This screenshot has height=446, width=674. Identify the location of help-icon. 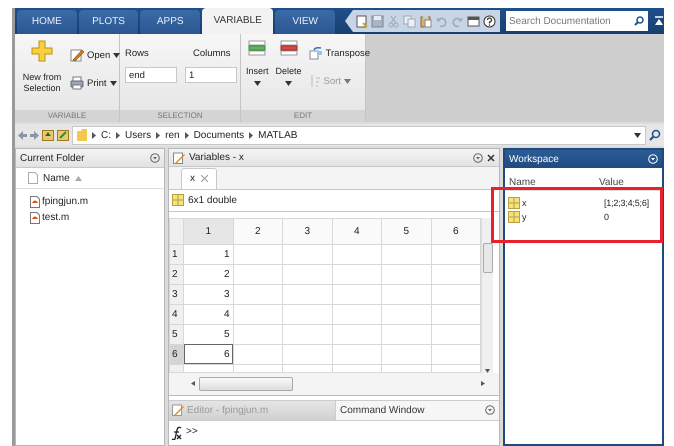
(489, 21).